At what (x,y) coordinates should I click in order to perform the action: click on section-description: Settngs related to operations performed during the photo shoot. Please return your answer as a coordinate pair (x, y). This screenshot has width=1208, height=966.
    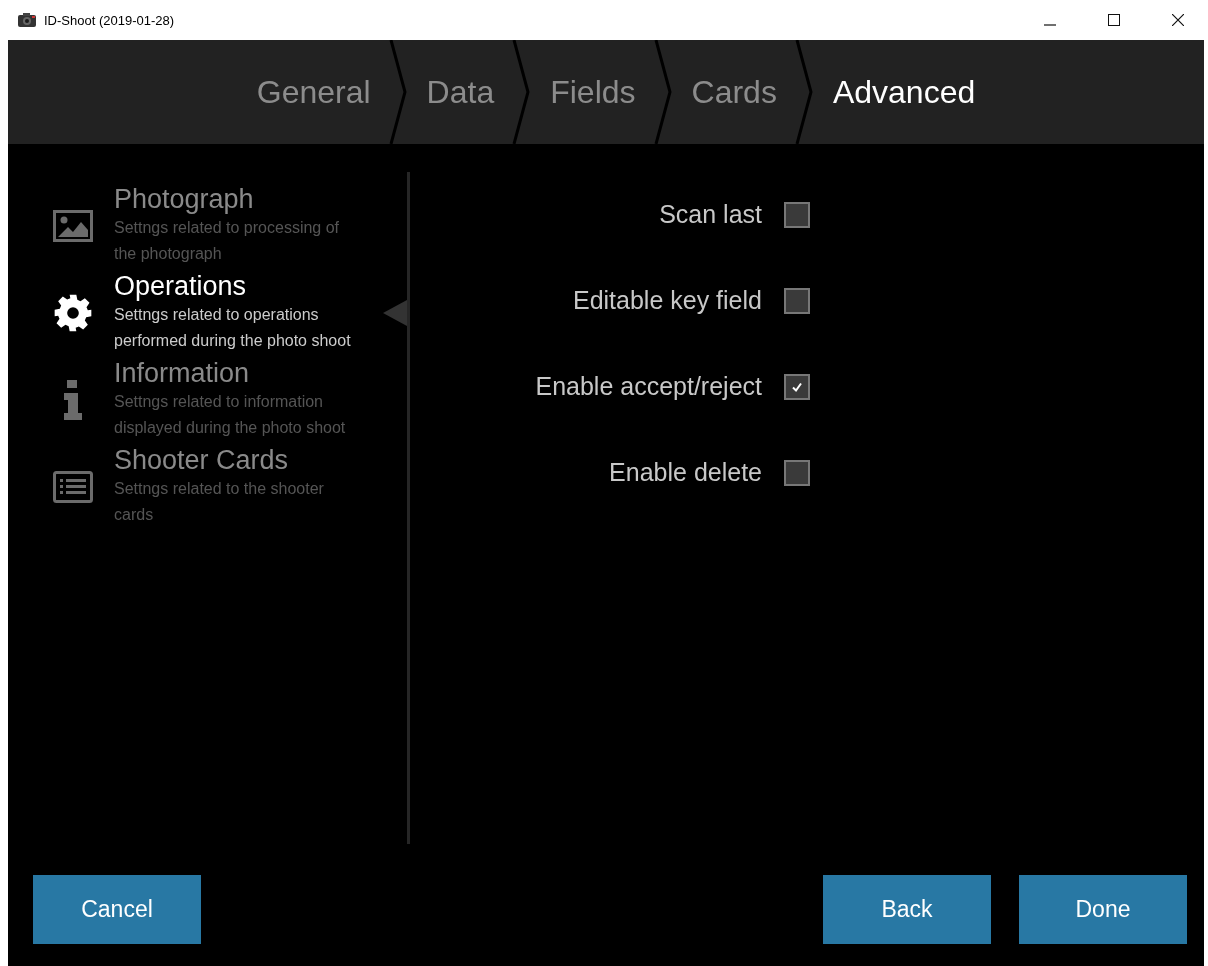
    Looking at the image, I should click on (233, 328).